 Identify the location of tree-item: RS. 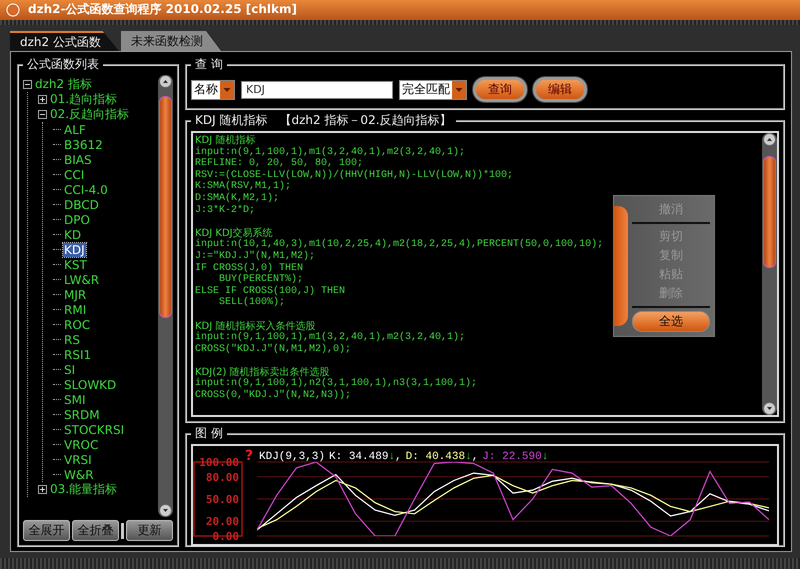
(72, 339).